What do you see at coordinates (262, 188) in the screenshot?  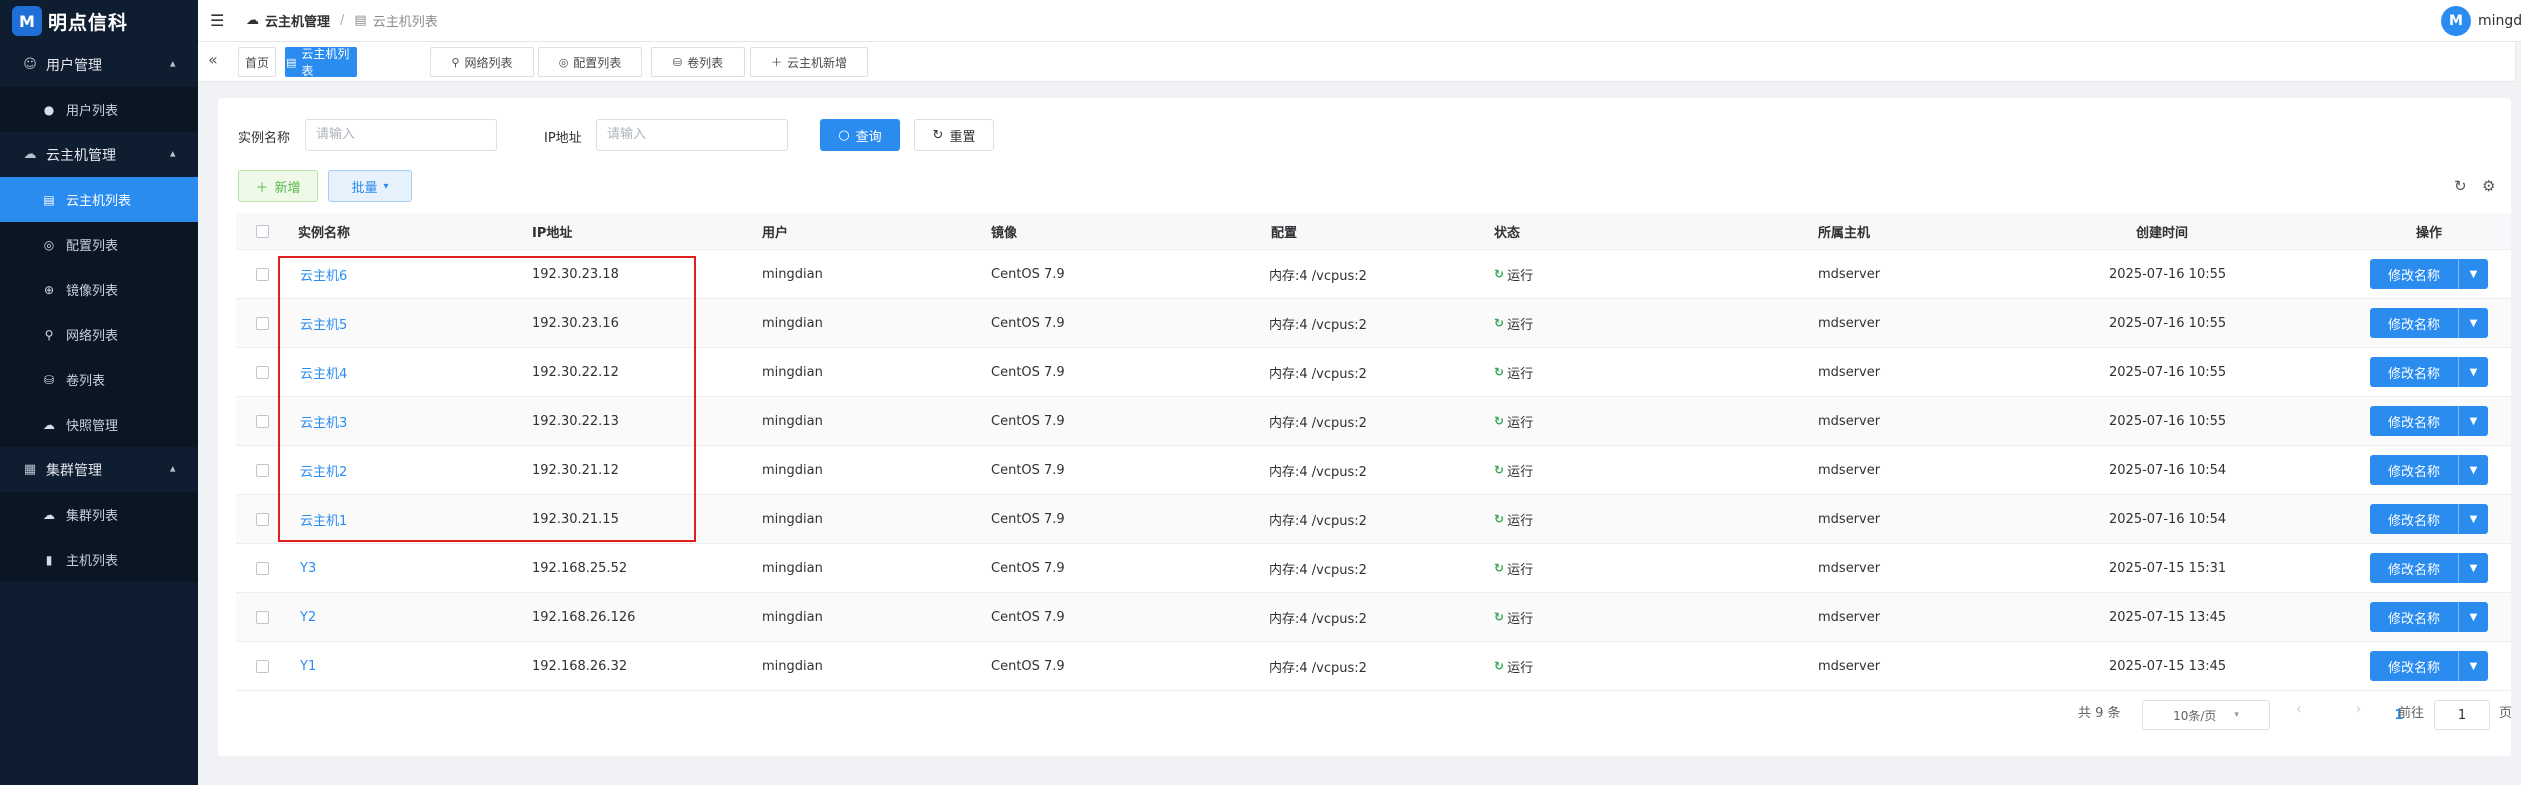 I see `plus-icon: ＋` at bounding box center [262, 188].